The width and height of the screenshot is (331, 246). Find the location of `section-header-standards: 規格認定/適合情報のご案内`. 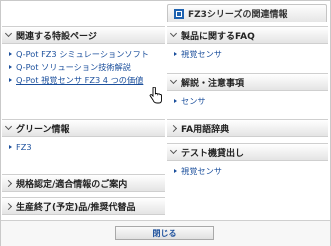

section-header-standards: 規格認定/適合情報のご案内 is located at coordinates (83, 183).